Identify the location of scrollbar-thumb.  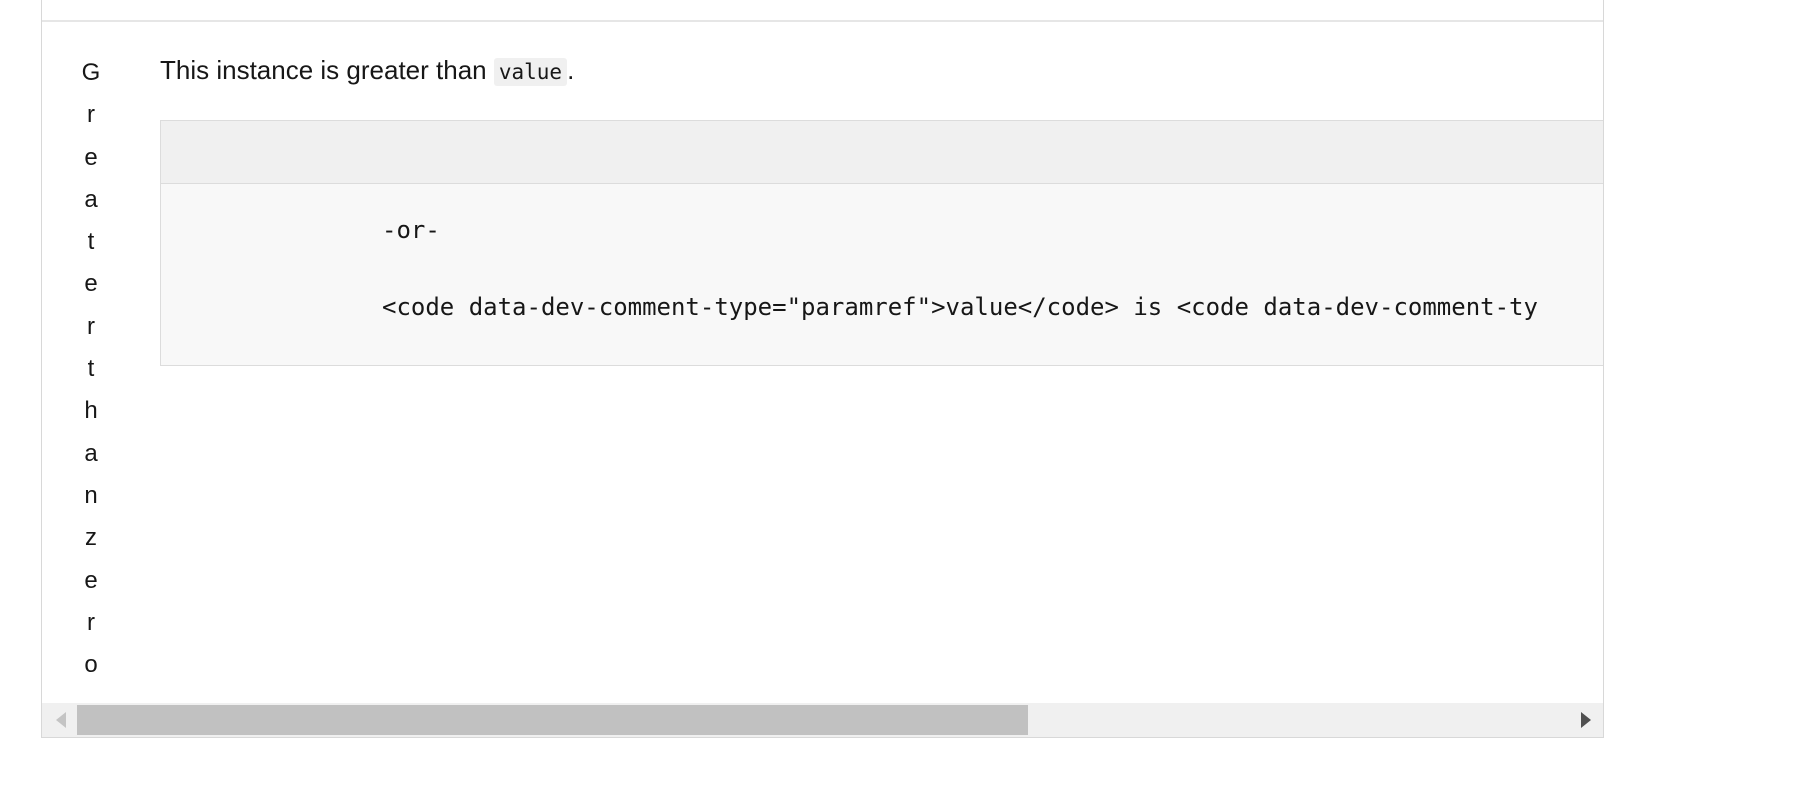
(552, 720).